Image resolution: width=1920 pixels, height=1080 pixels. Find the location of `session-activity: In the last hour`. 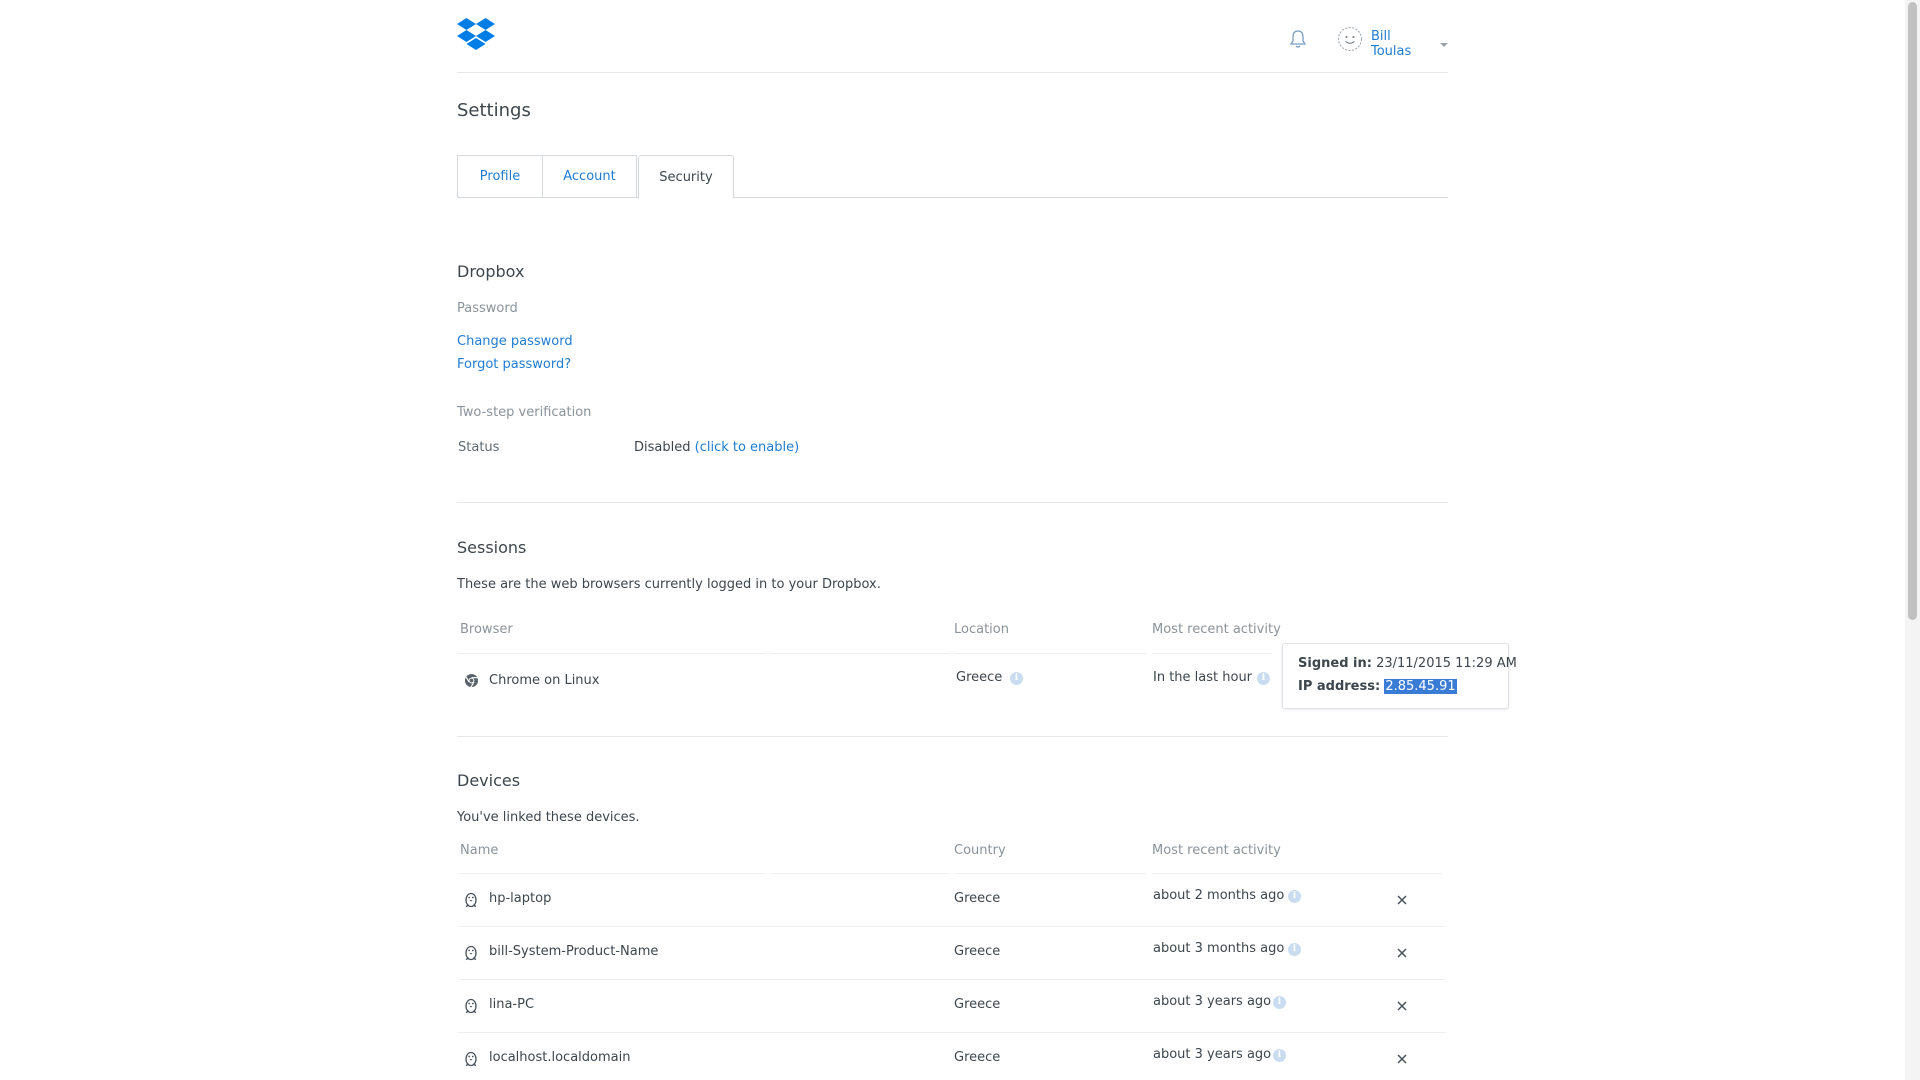

session-activity: In the last hour is located at coordinates (1203, 677).